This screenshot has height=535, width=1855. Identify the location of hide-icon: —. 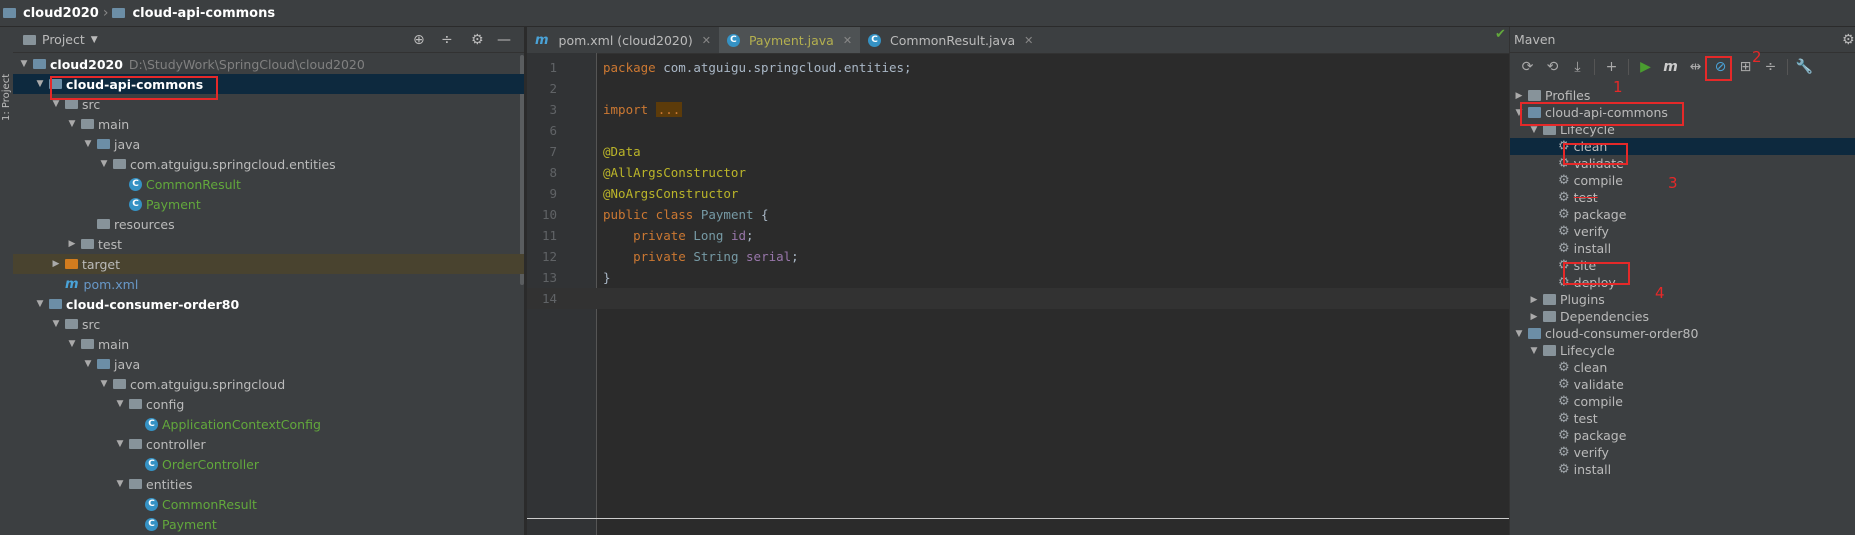
(504, 40).